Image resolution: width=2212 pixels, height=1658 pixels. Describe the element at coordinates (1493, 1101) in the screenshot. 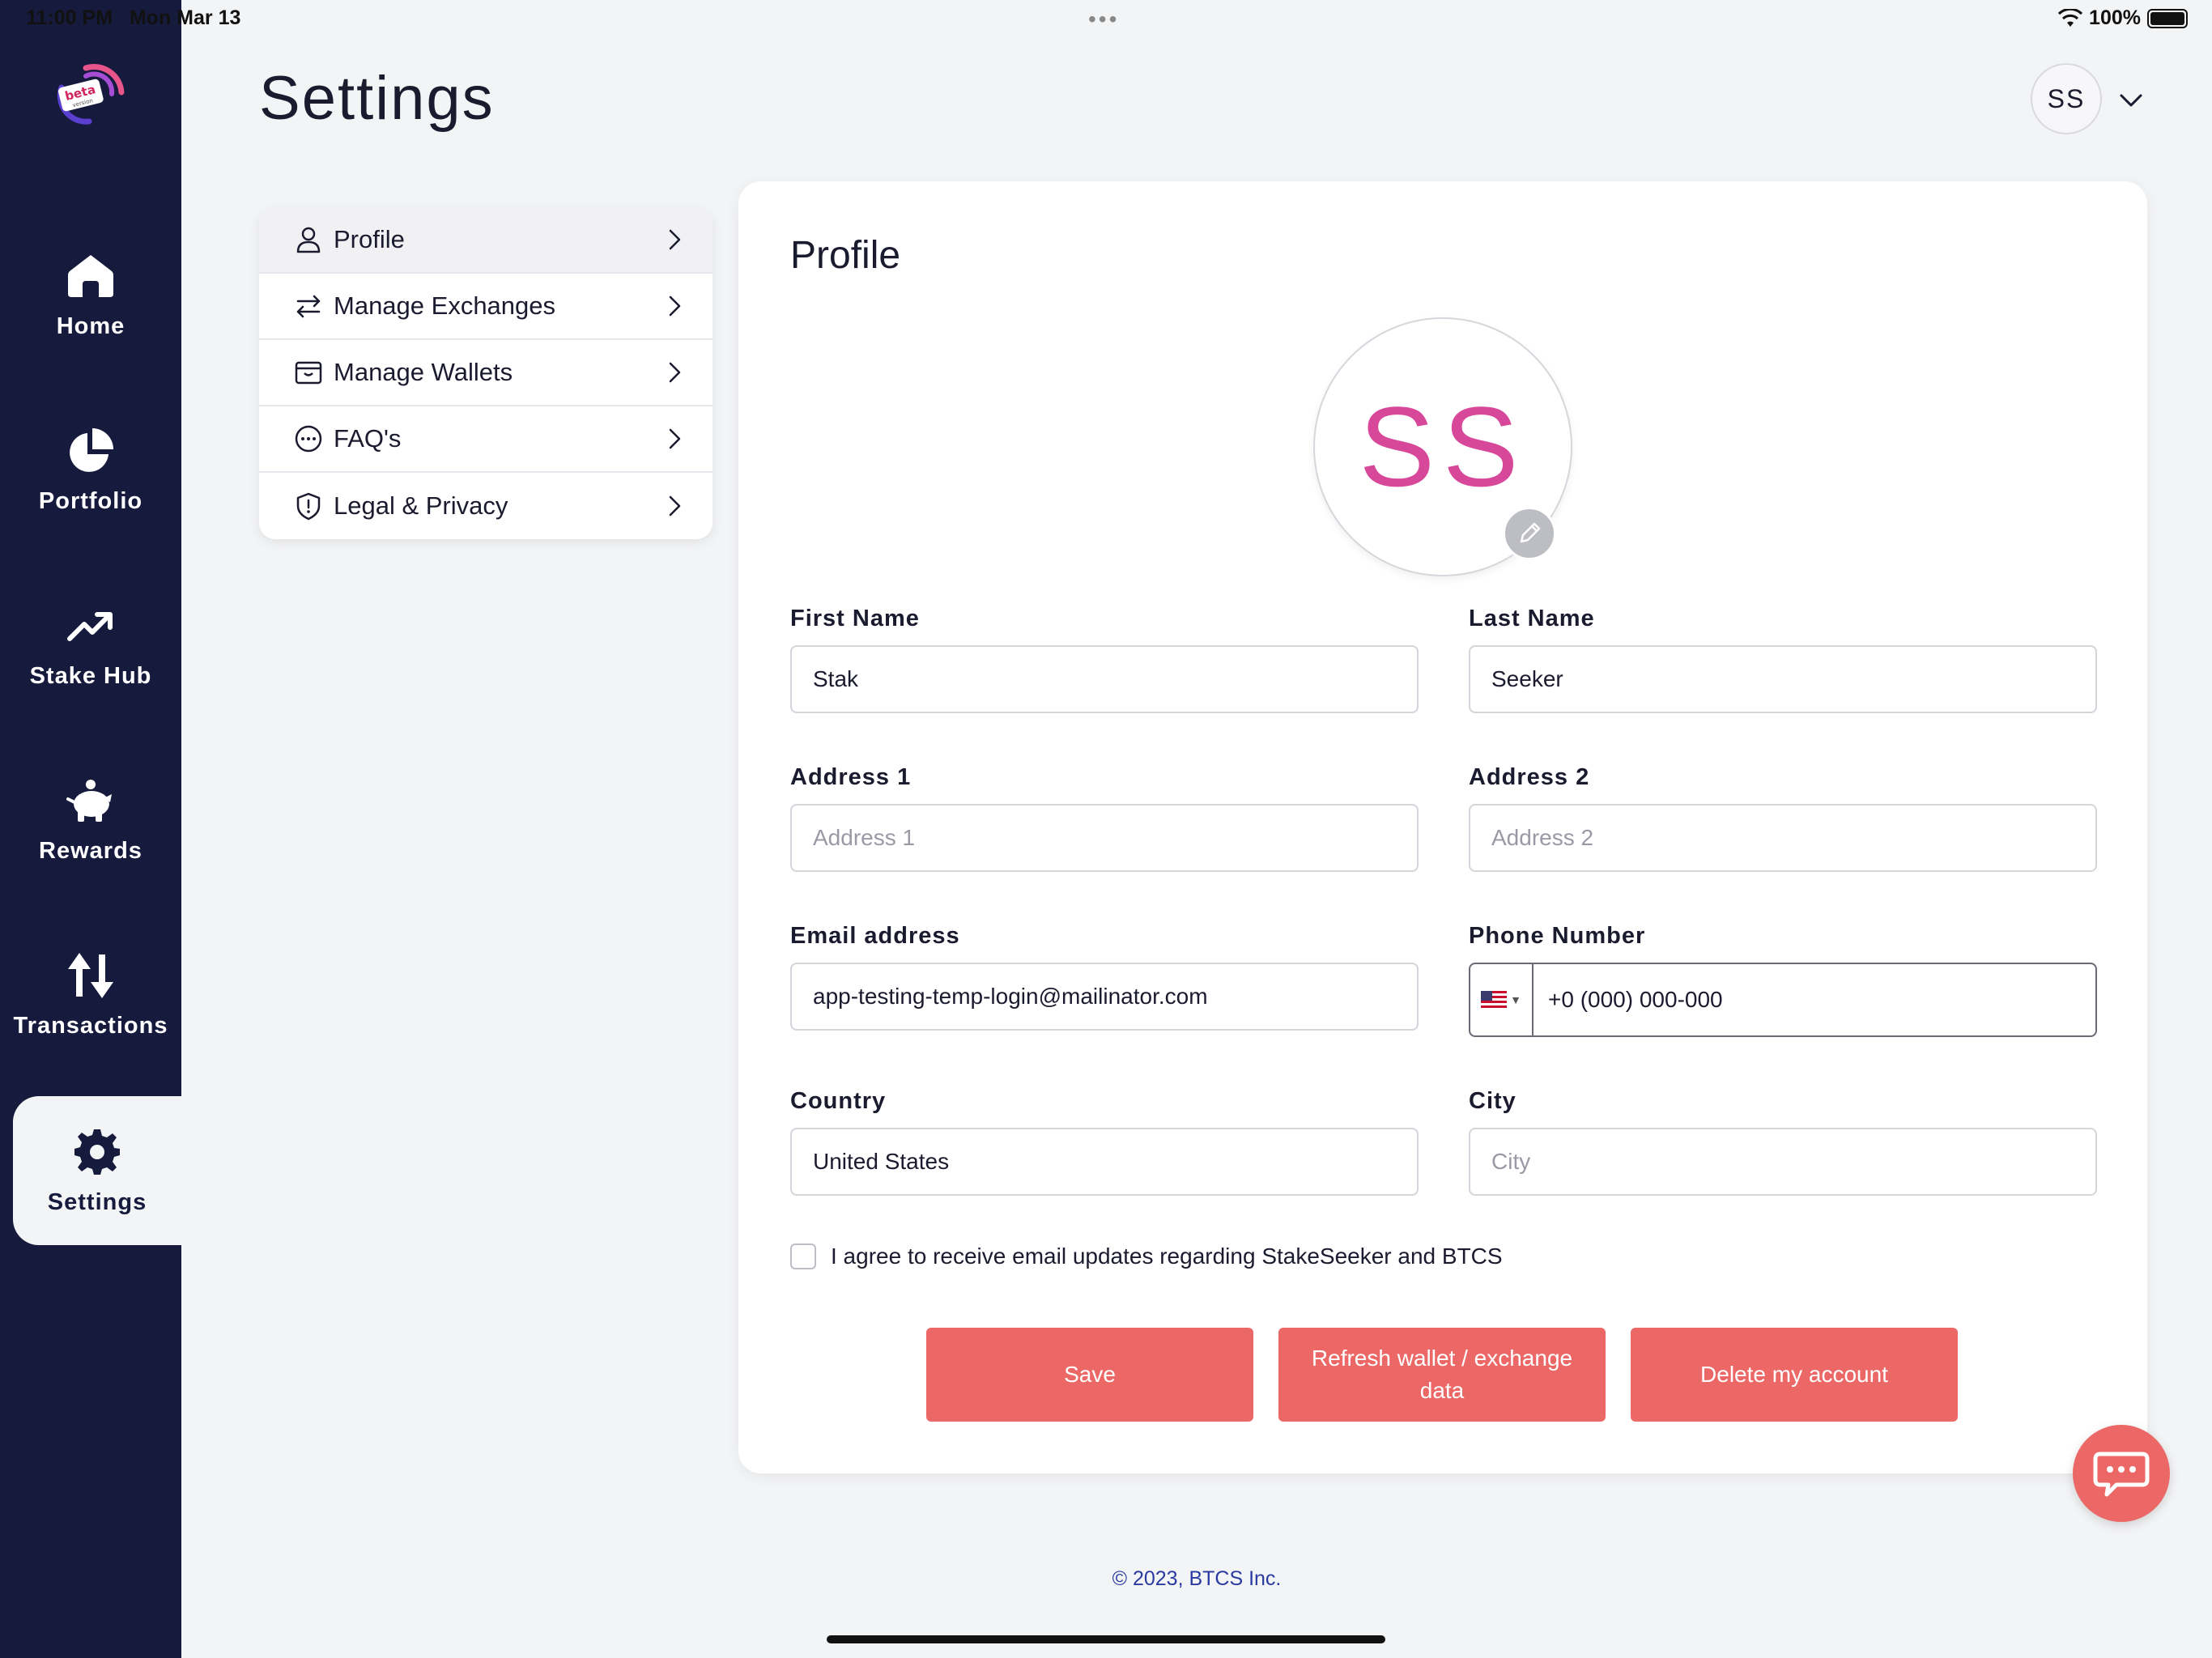

I see `city-label: City` at that location.